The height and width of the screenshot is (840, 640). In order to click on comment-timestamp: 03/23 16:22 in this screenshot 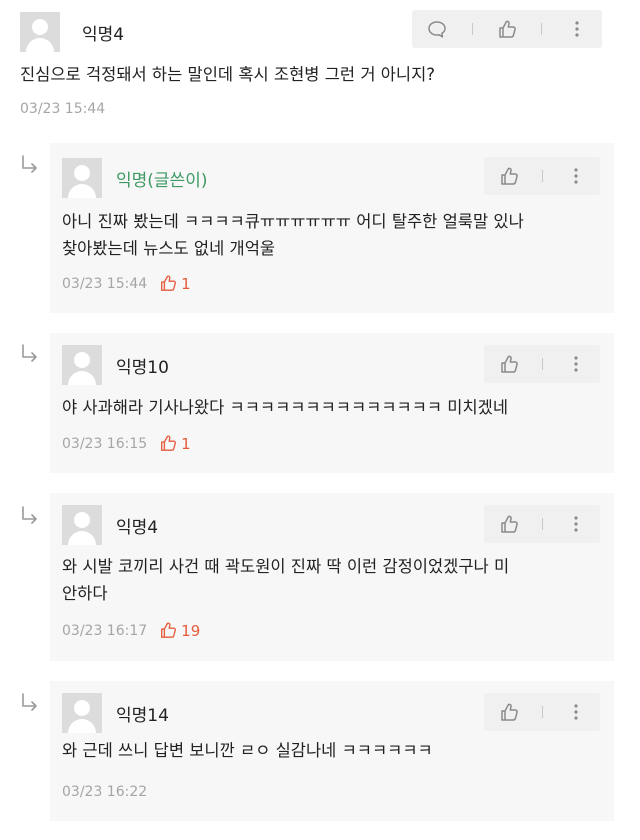, I will do `click(105, 792)`.